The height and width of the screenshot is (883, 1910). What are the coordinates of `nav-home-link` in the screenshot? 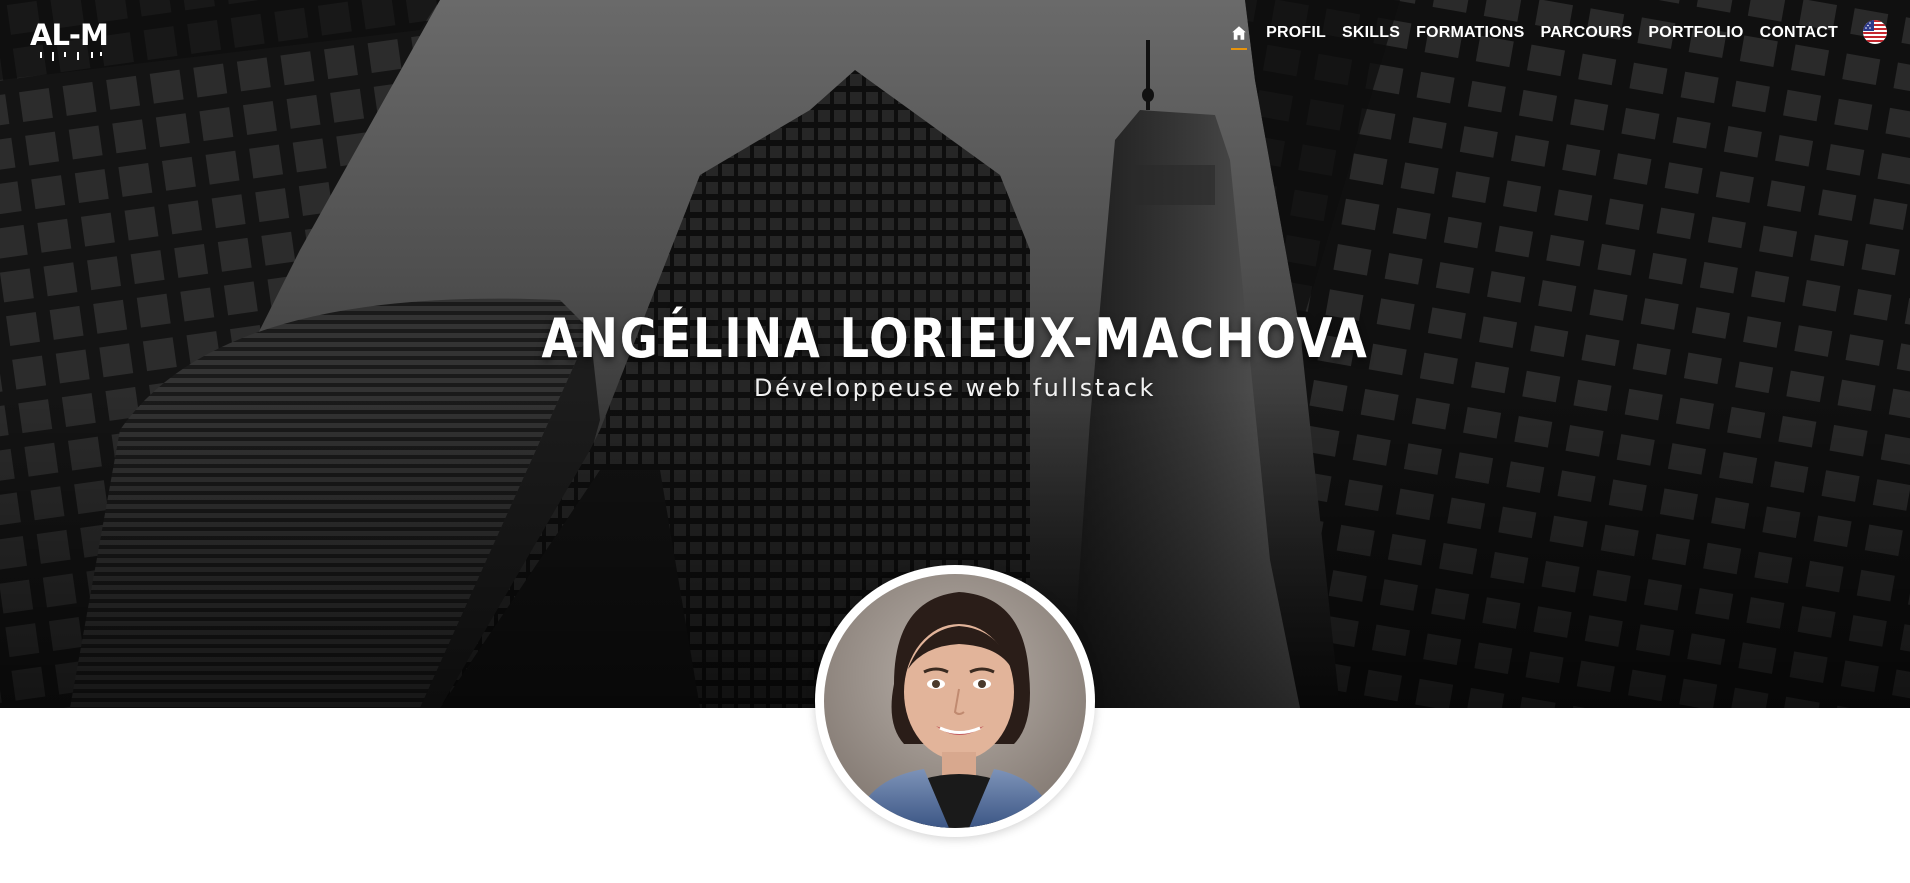 It's located at (1239, 35).